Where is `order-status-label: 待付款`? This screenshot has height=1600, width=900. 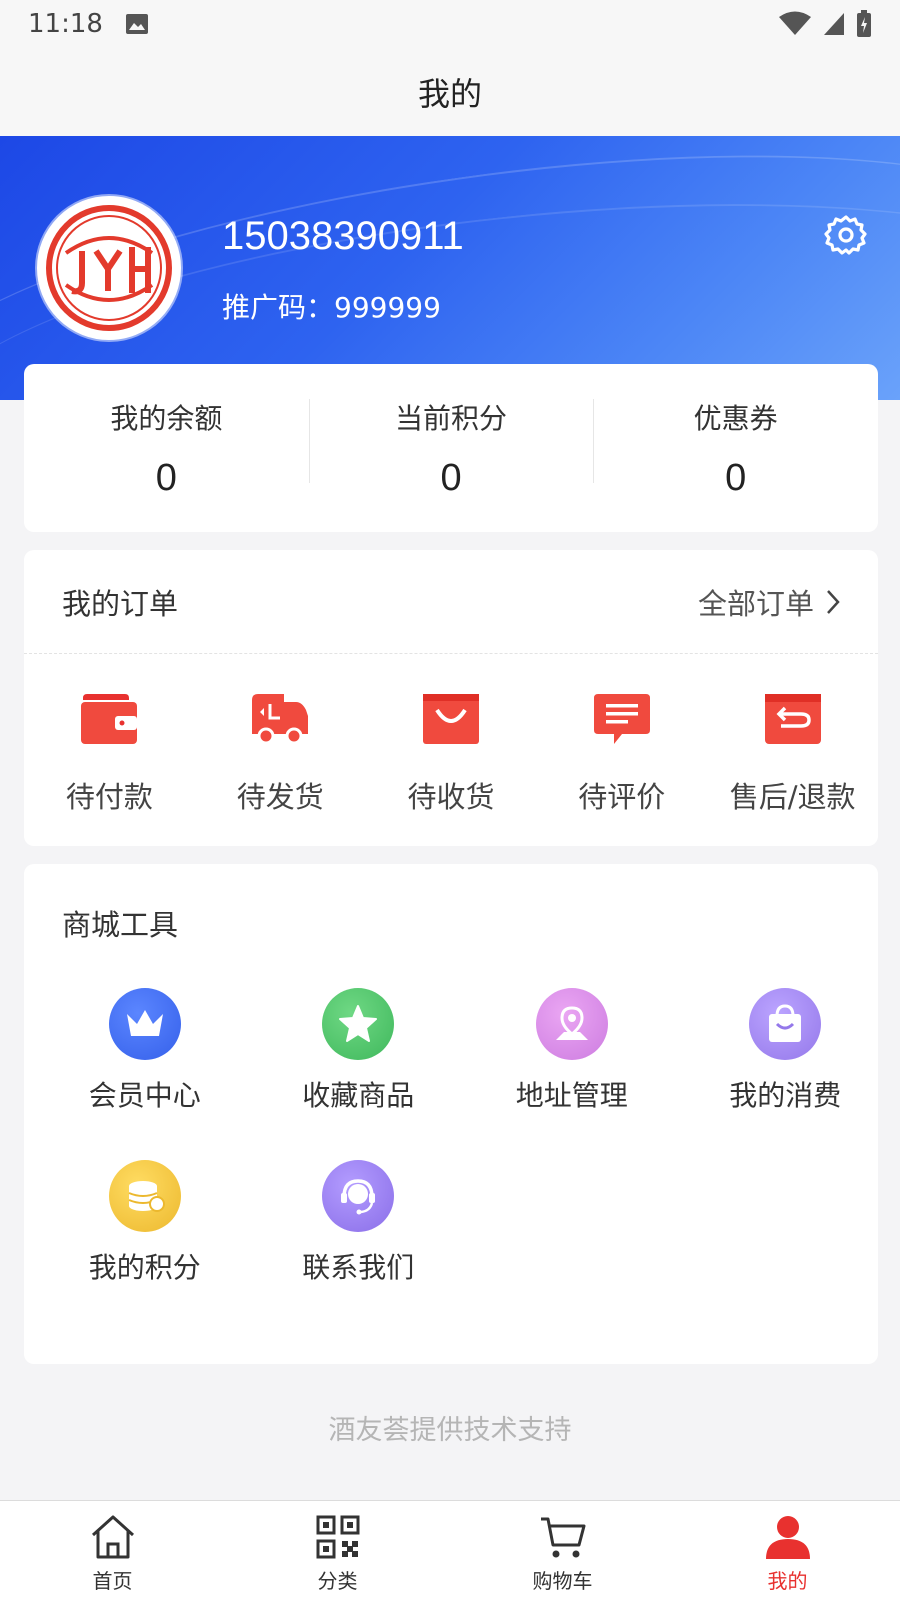 order-status-label: 待付款 is located at coordinates (109, 797).